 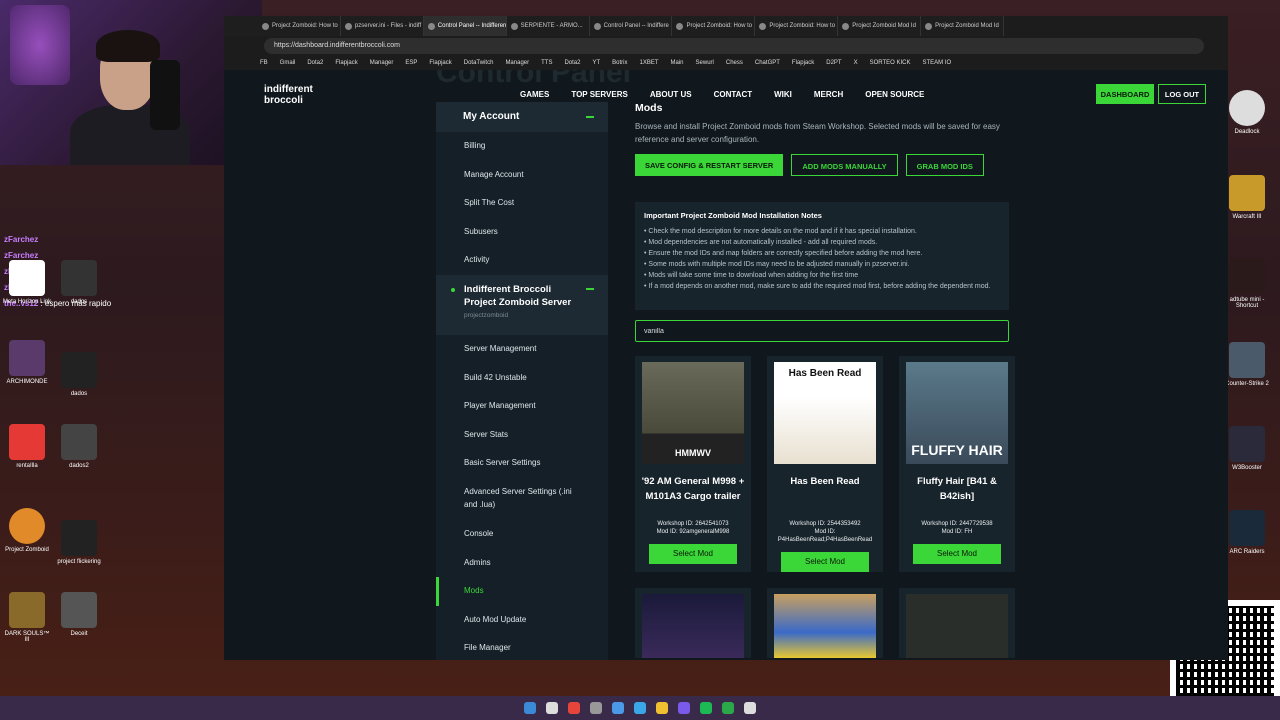 What do you see at coordinates (671, 94) in the screenshot?
I see `nav-link: ABOUT US` at bounding box center [671, 94].